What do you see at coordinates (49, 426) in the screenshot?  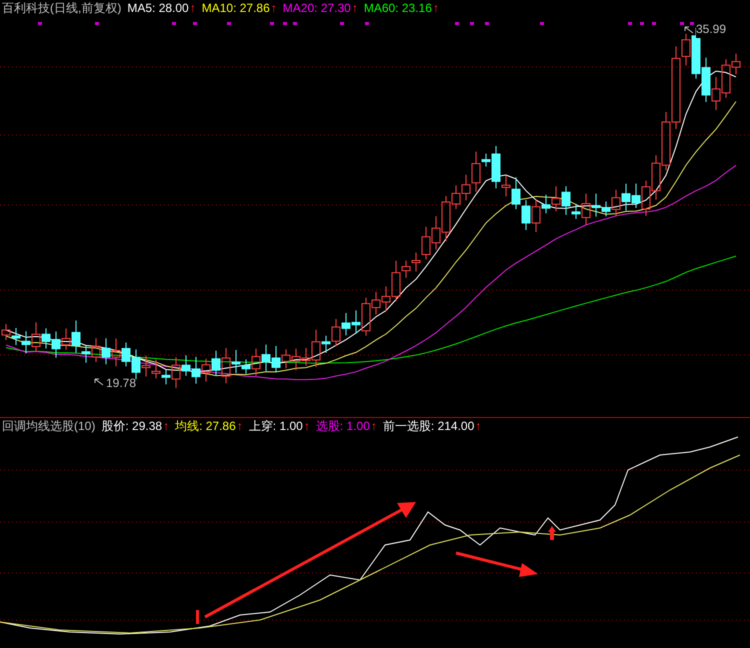 I see `chart-title: 回调均线选股(10)` at bounding box center [49, 426].